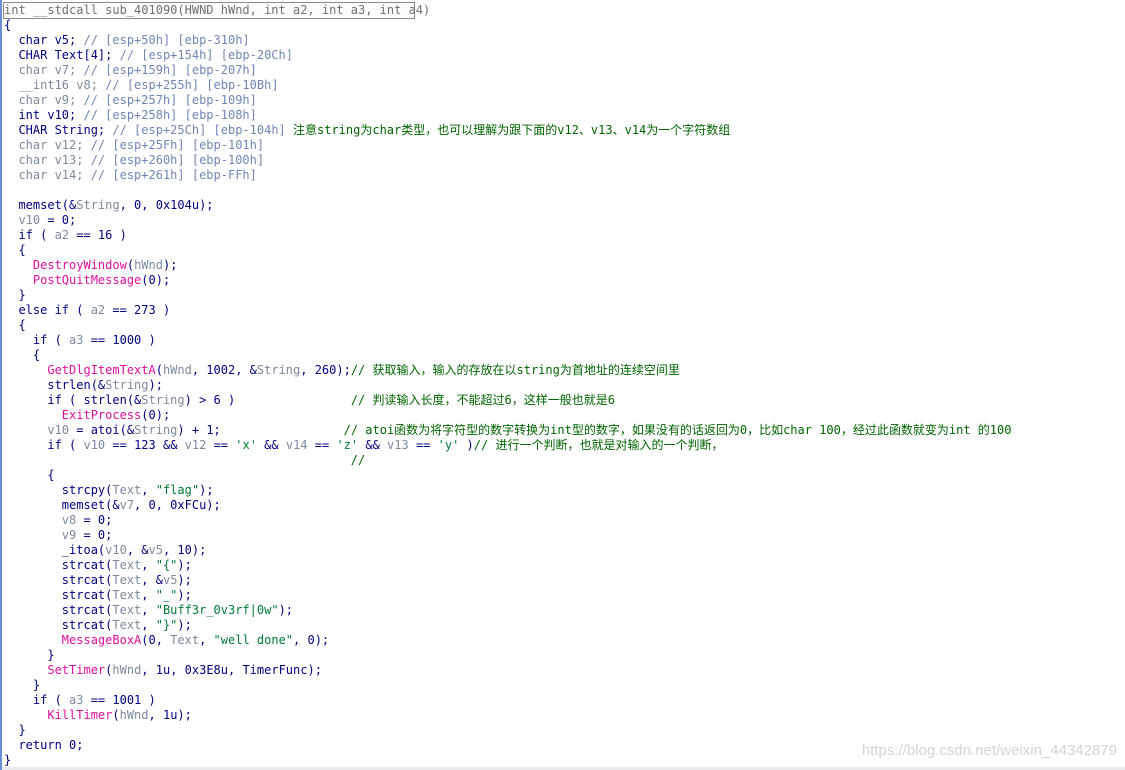  What do you see at coordinates (564, 580) in the screenshot?
I see `code-line: strcat(Text, &v5);` at bounding box center [564, 580].